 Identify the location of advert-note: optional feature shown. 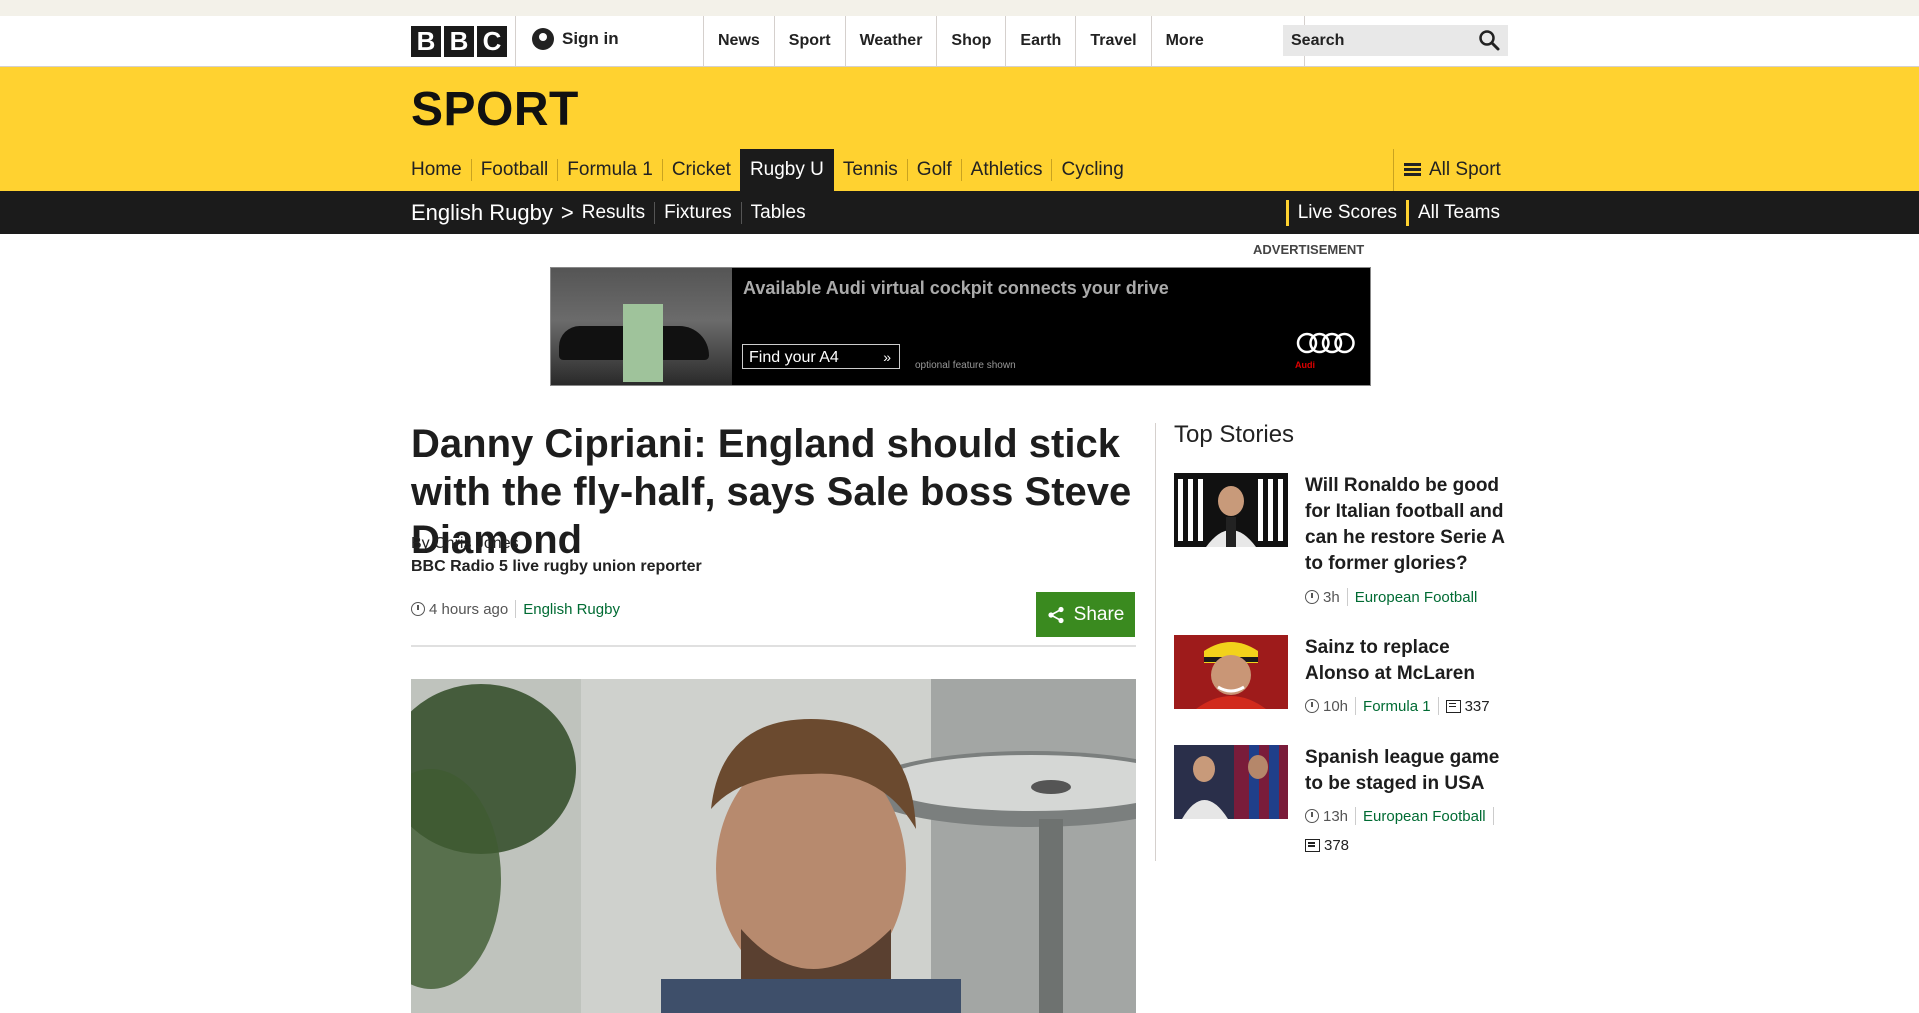
(965, 365).